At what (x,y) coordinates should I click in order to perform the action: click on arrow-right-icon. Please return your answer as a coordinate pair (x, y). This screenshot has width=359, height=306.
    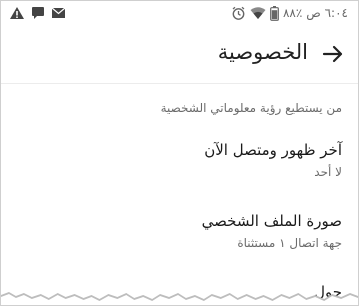
    Looking at the image, I should click on (333, 54).